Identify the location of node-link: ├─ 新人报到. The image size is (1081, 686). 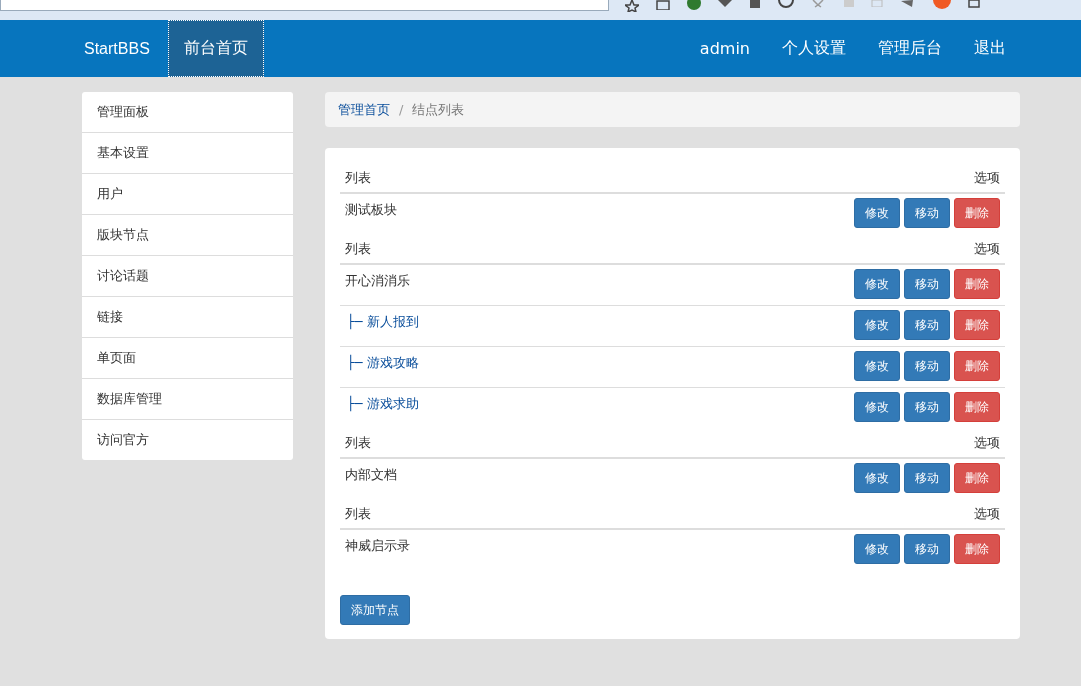
(383, 322).